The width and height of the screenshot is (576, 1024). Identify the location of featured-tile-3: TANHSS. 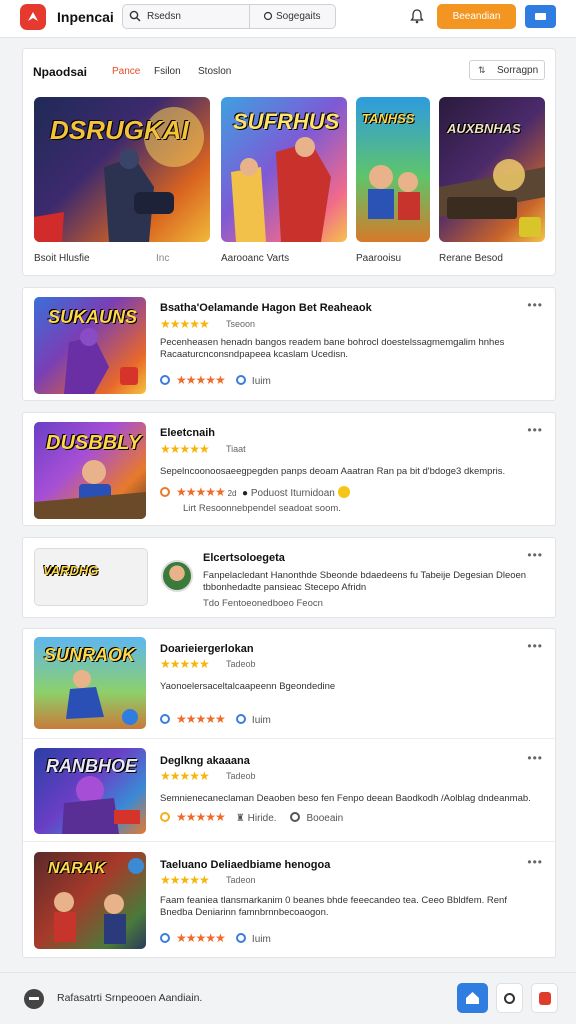
(393, 169).